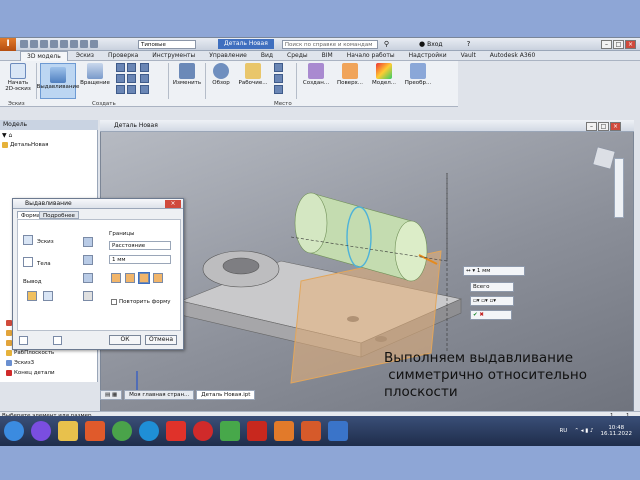  I want to click on modify-button: Изменить, so click(187, 74).